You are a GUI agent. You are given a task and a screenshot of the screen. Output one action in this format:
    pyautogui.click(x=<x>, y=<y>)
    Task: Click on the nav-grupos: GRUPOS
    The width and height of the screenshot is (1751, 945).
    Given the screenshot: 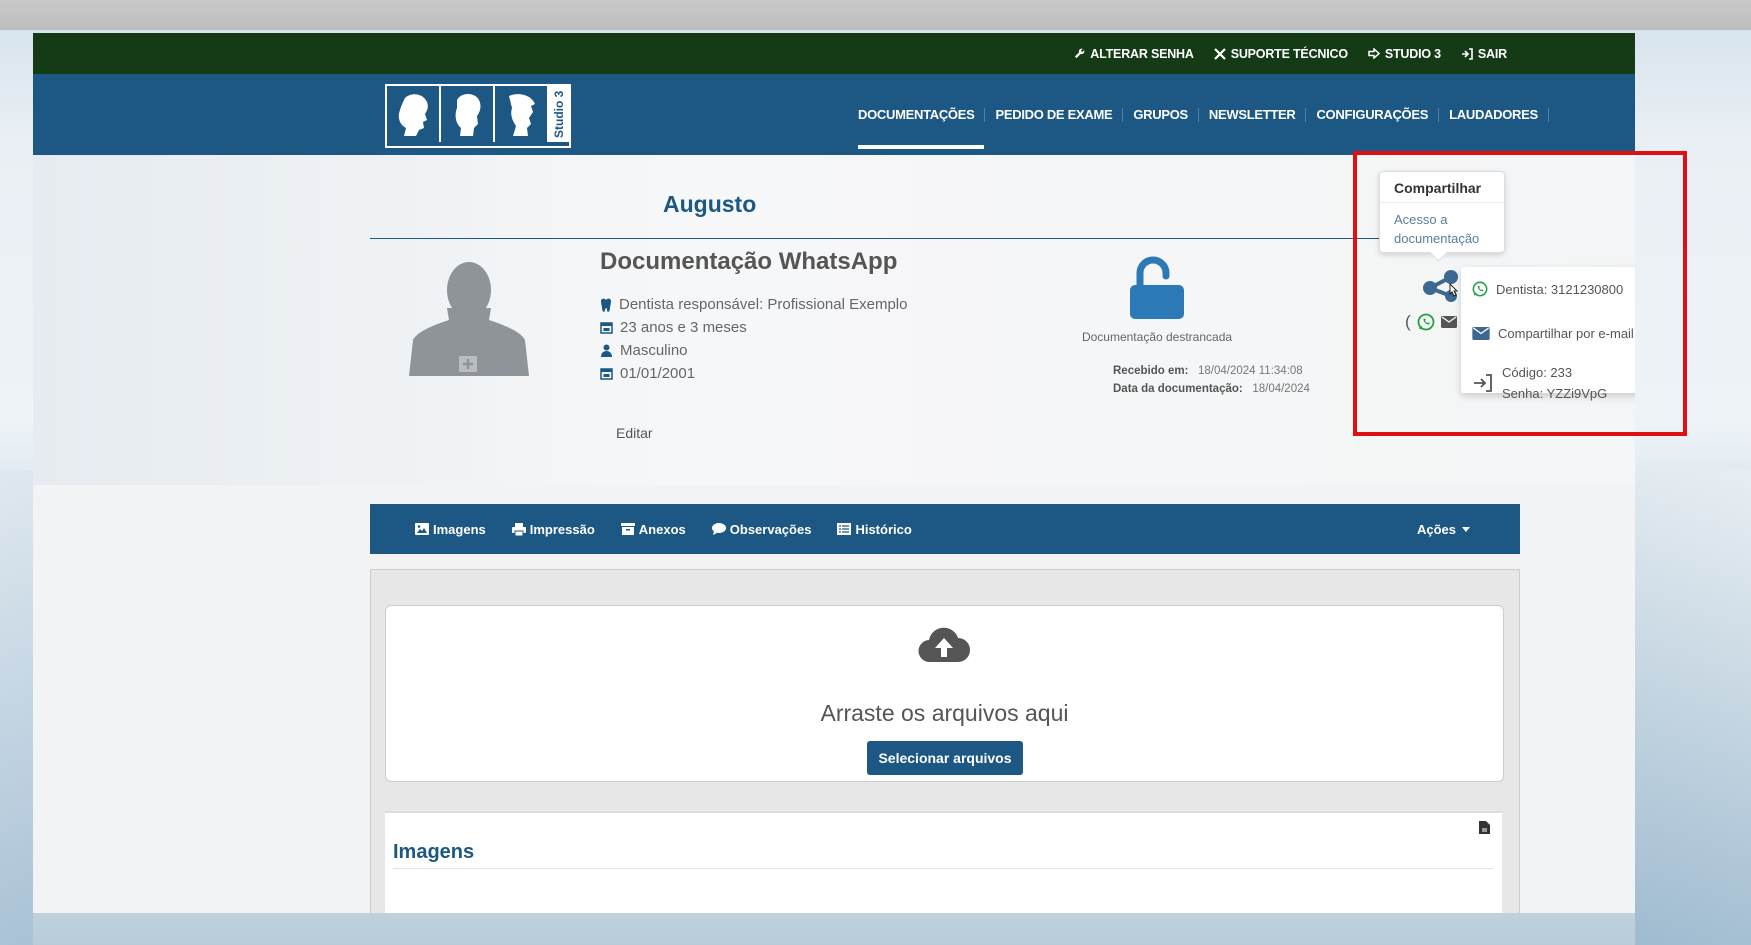 What is the action you would take?
    pyautogui.click(x=1161, y=114)
    